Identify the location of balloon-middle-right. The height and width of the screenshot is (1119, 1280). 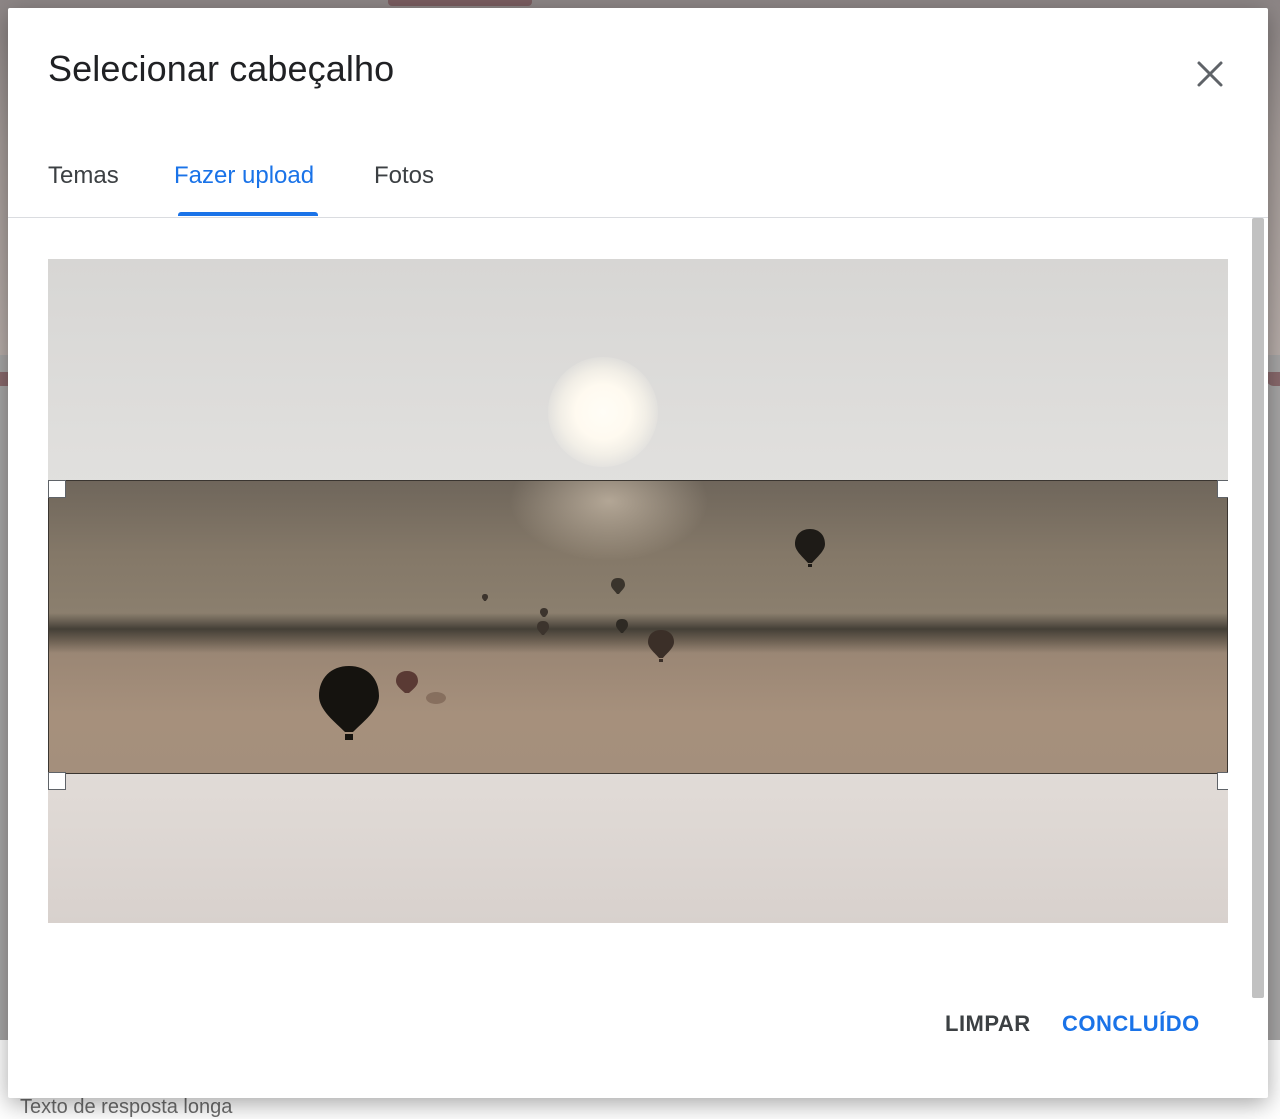
(661, 646).